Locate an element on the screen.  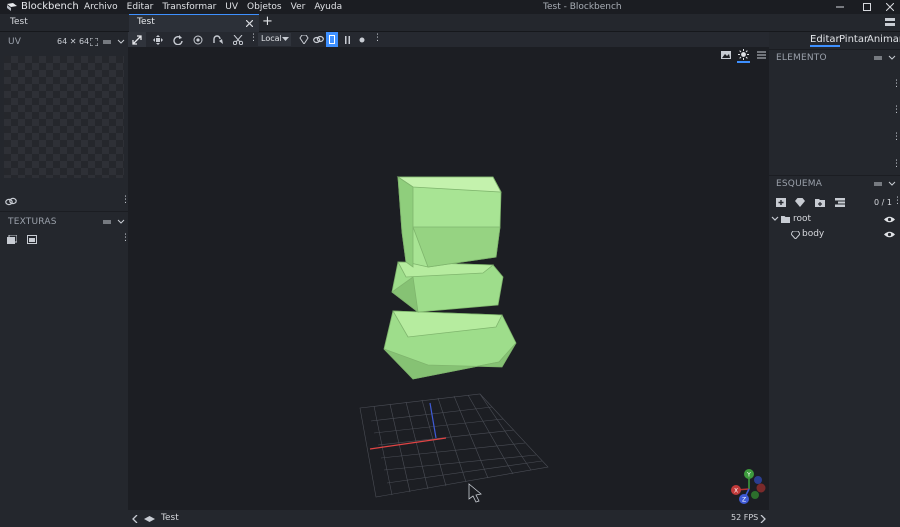
fullscreen-icon is located at coordinates (94, 42).